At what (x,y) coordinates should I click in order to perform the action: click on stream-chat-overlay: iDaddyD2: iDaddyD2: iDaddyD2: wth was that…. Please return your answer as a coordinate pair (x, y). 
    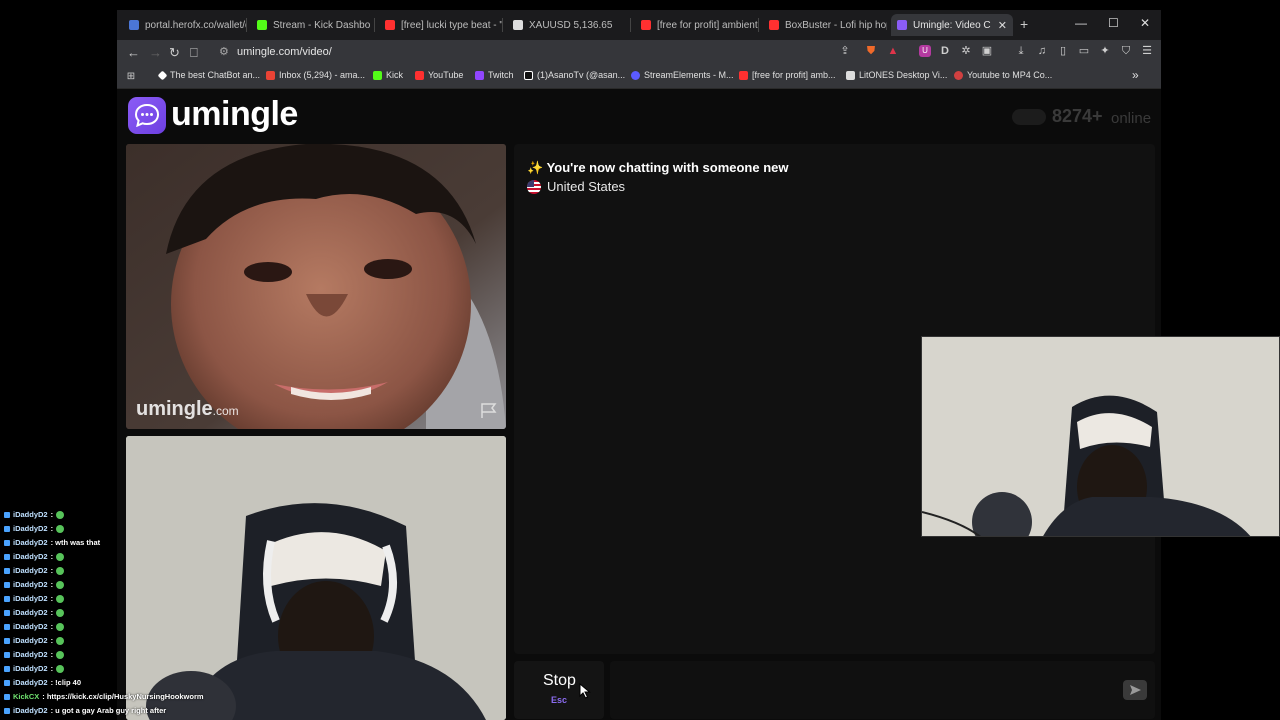
    Looking at the image, I should click on (115, 610).